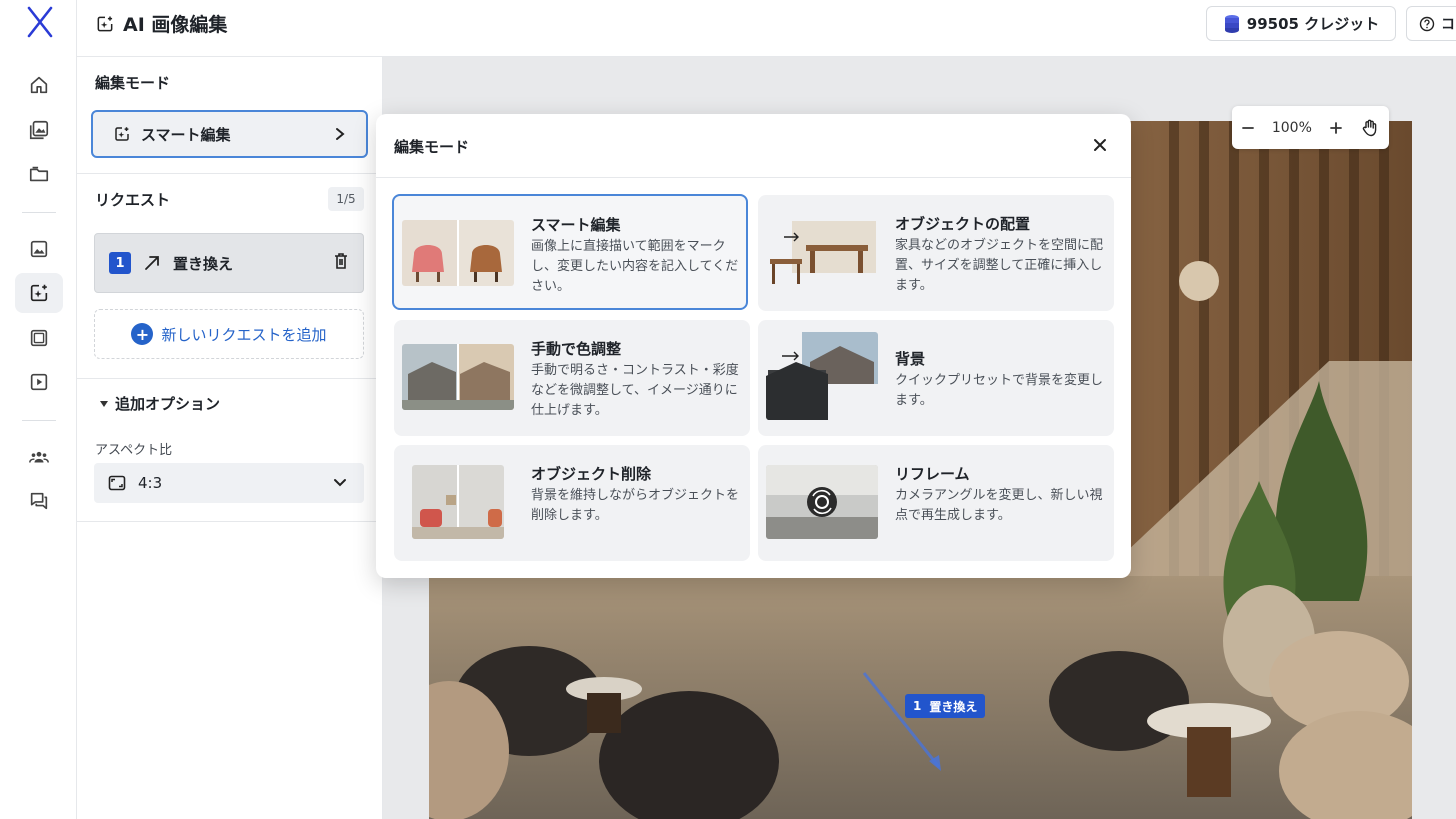  What do you see at coordinates (104, 403) in the screenshot?
I see `caret-down-icon` at bounding box center [104, 403].